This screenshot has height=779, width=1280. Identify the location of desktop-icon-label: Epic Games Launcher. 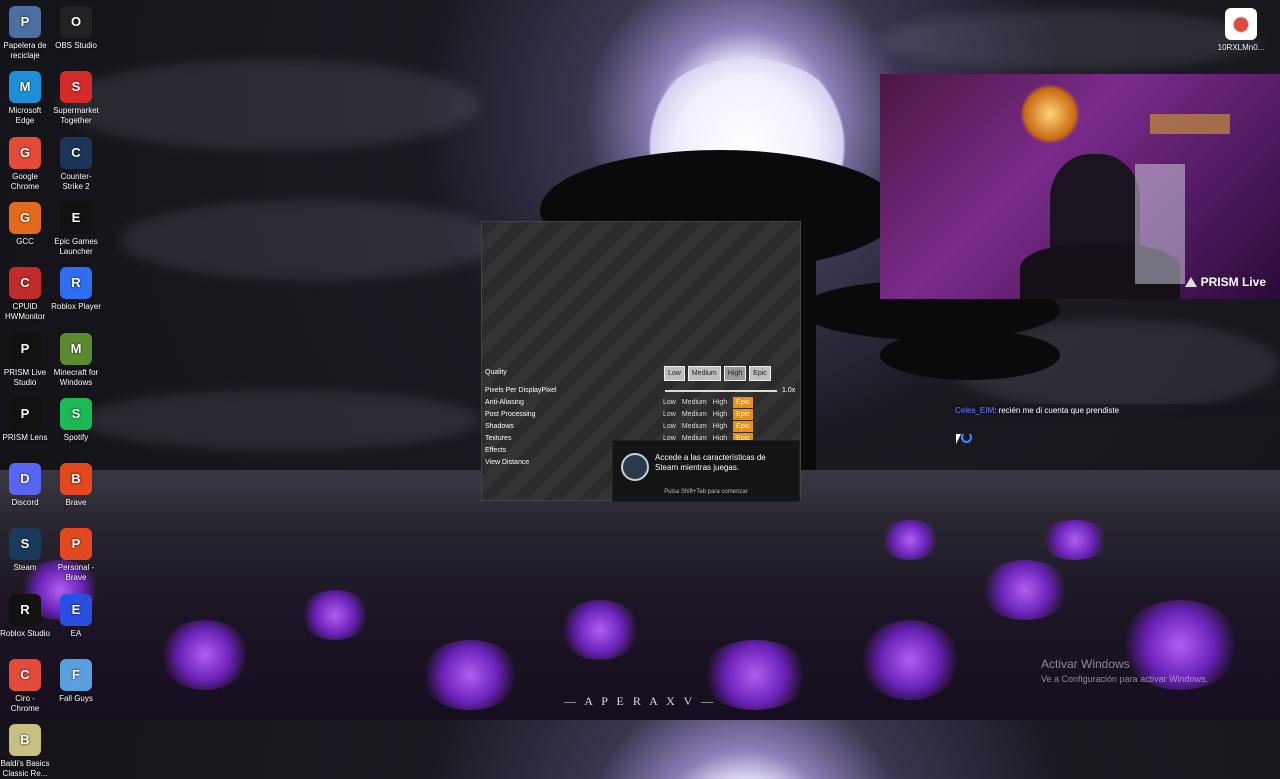
(76, 246).